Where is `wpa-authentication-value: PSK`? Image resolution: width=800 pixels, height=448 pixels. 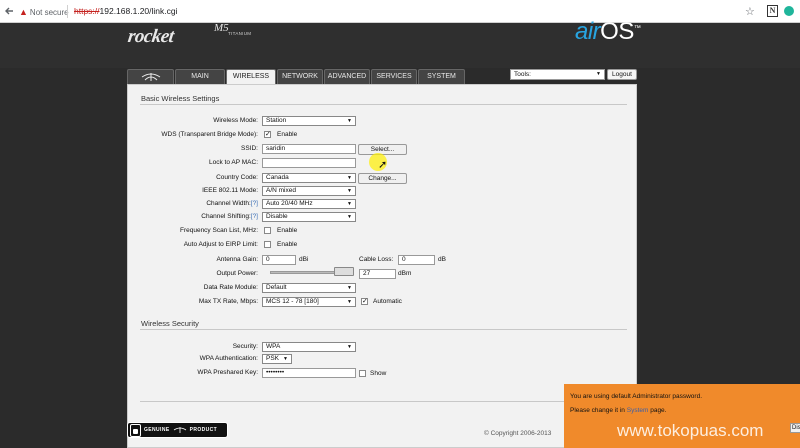
wpa-authentication-value: PSK is located at coordinates (273, 358).